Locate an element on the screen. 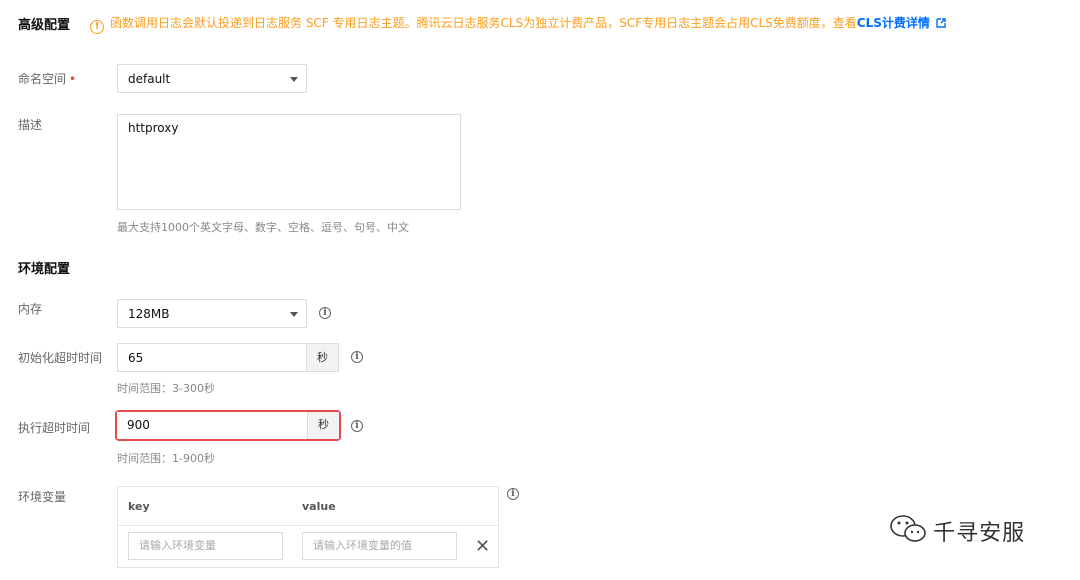  watermark: 千寻安服 is located at coordinates (956, 529).